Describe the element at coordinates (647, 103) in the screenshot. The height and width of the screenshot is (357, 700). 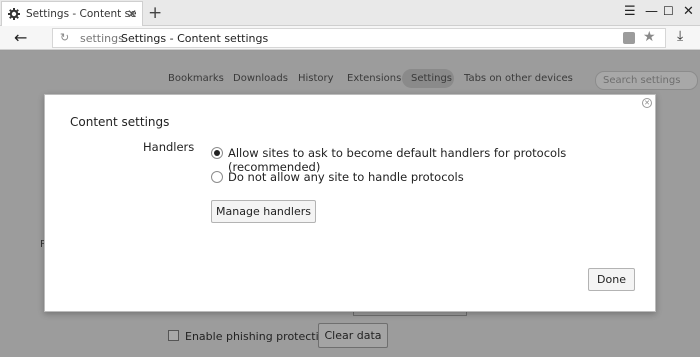
I see `dialog-close-icon: ✕` at that location.